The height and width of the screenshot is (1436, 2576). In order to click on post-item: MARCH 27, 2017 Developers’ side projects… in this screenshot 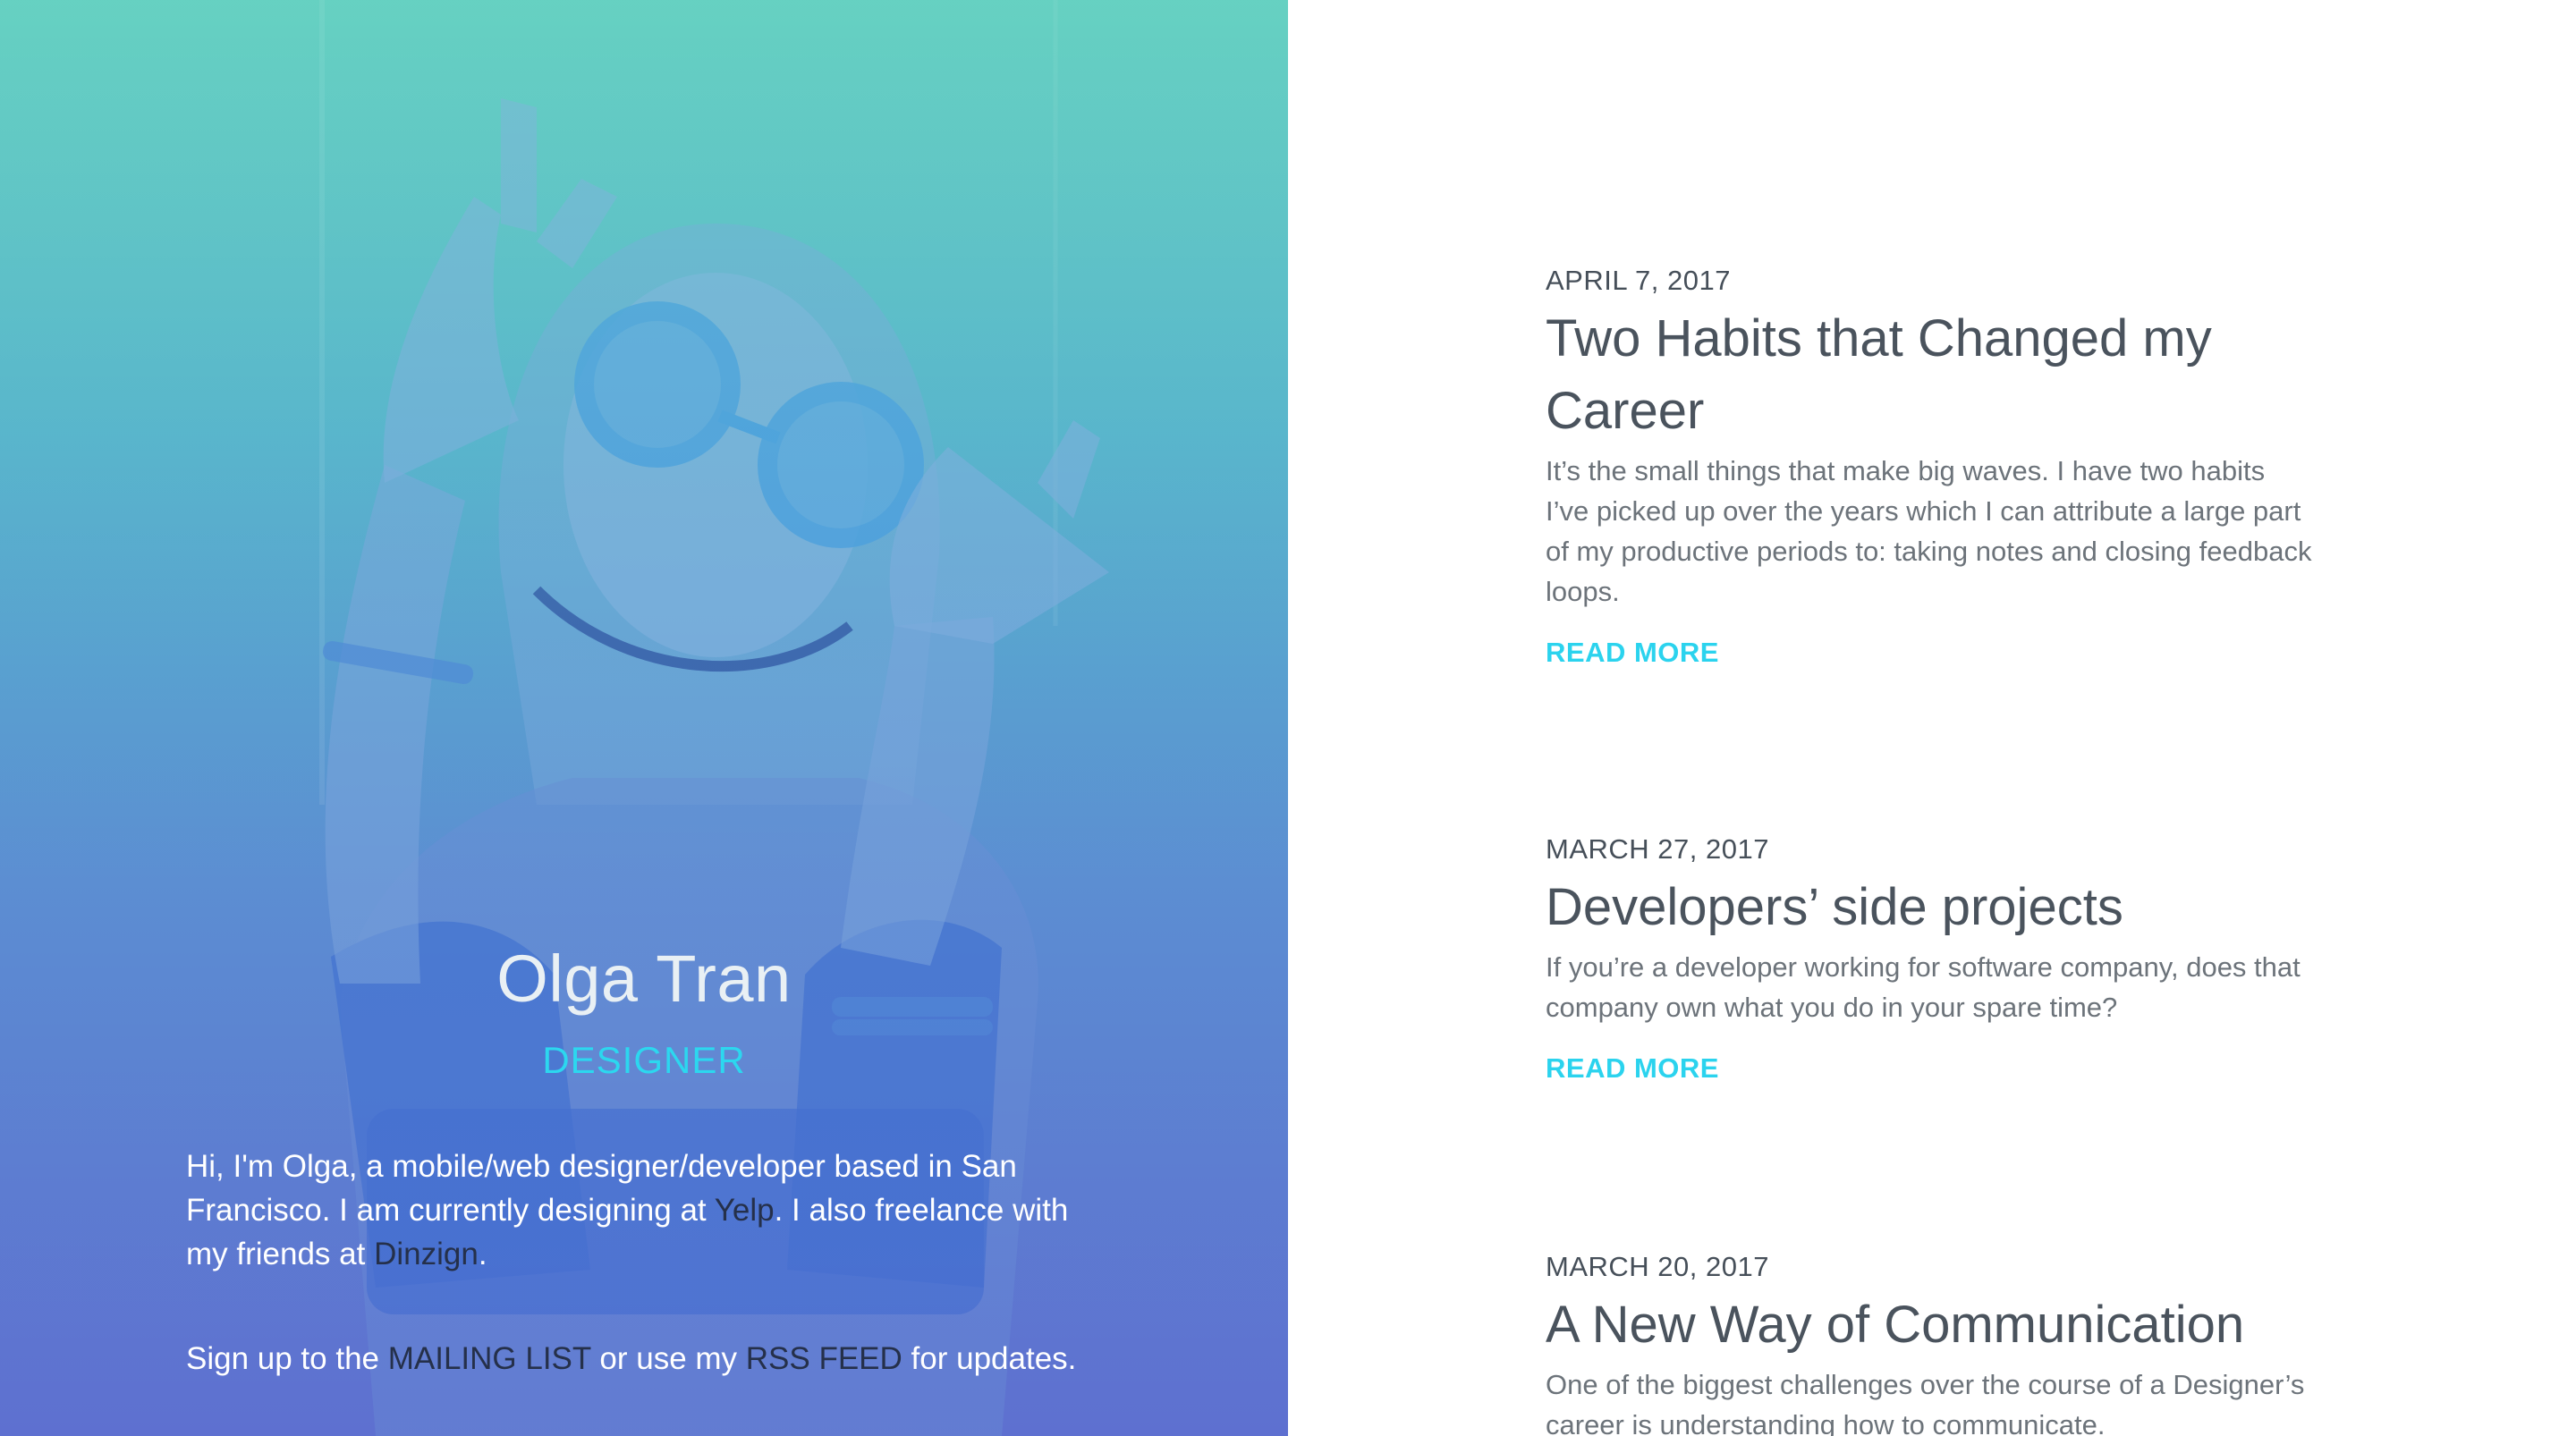, I will do `click(1930, 959)`.